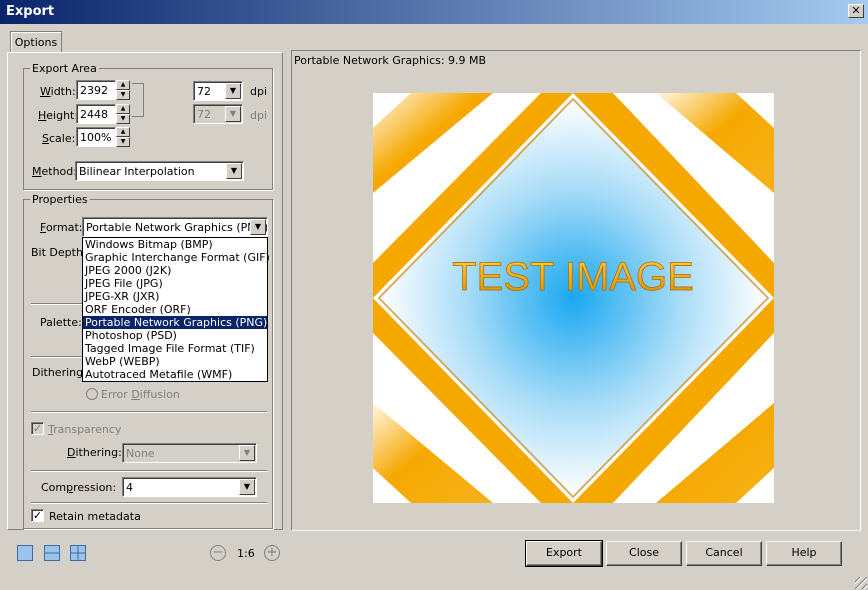 Image resolution: width=868 pixels, height=590 pixels. Describe the element at coordinates (434, 12) in the screenshot. I see `title-bar: Export ✕` at that location.